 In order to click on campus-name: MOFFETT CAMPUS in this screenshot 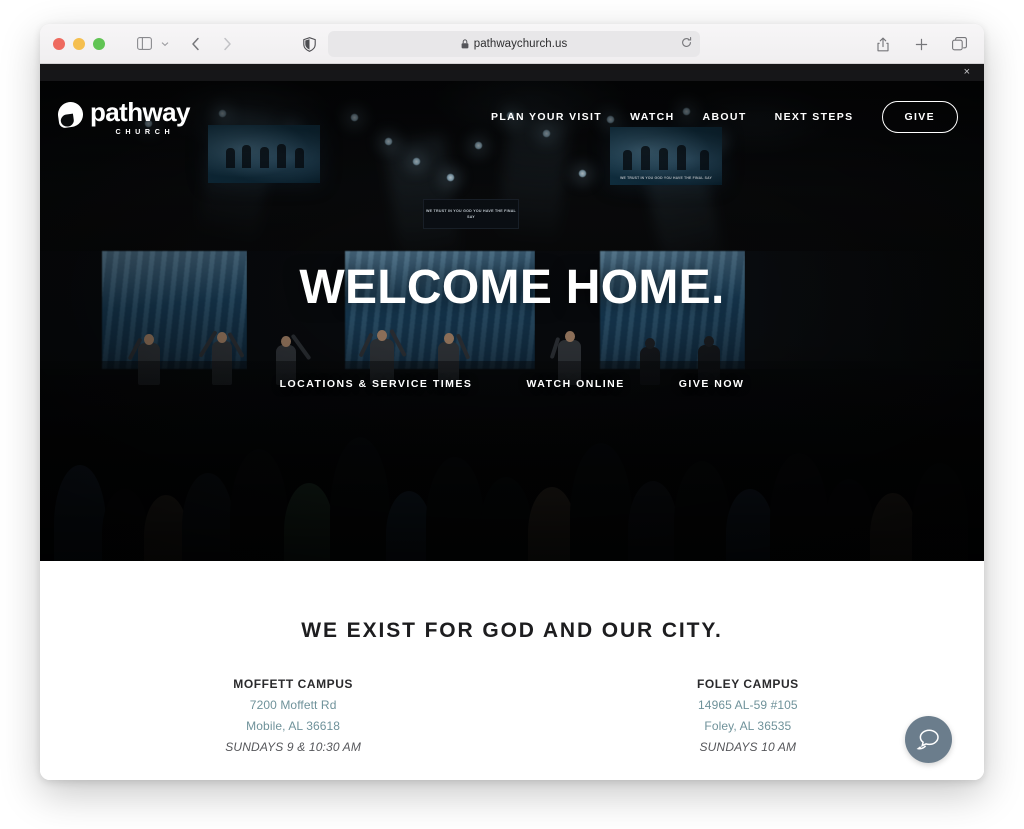, I will do `click(293, 684)`.